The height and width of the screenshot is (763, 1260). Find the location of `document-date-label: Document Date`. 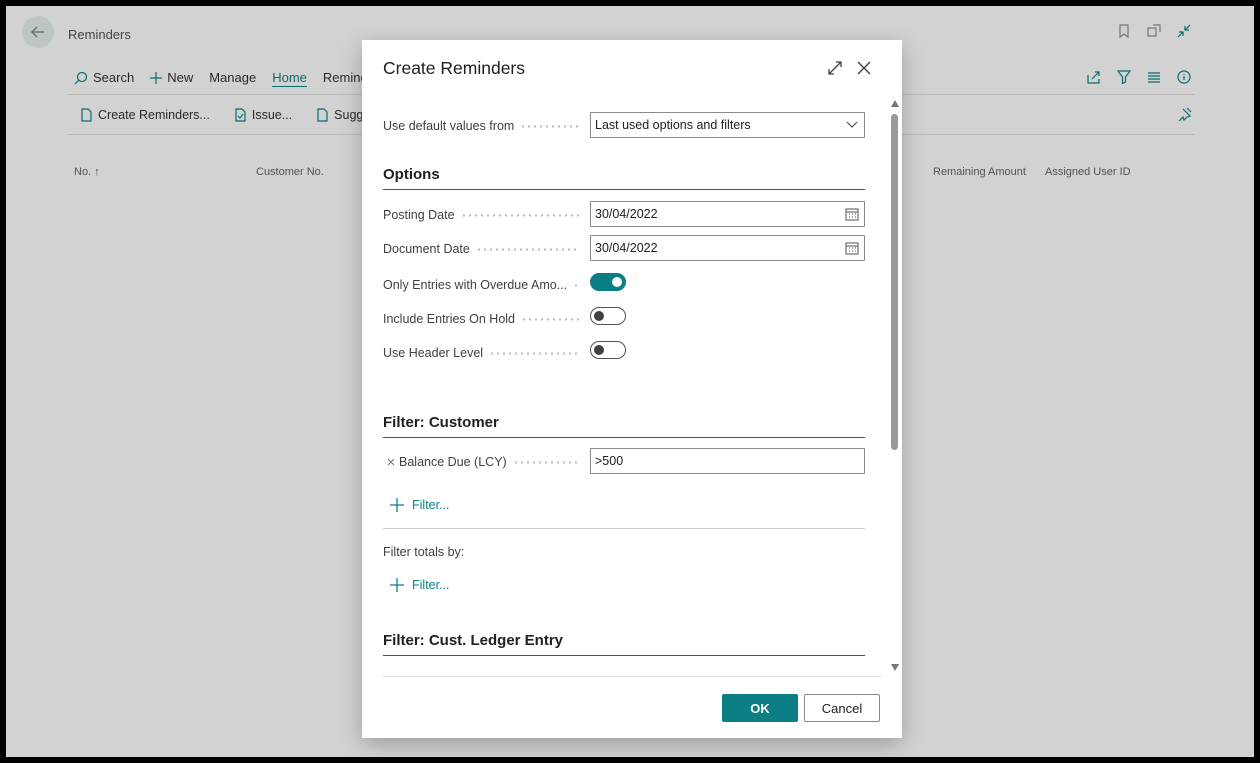

document-date-label: Document Date is located at coordinates (483, 249).